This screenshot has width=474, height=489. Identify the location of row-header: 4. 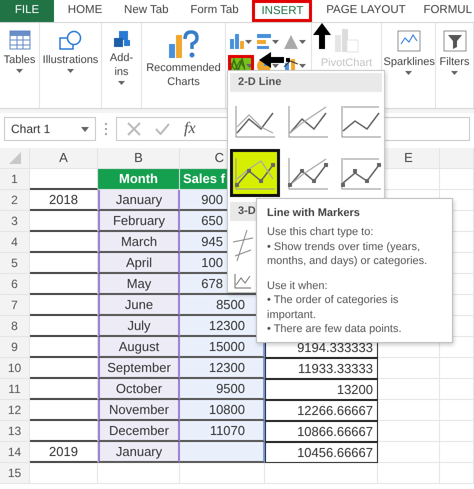
(15, 242).